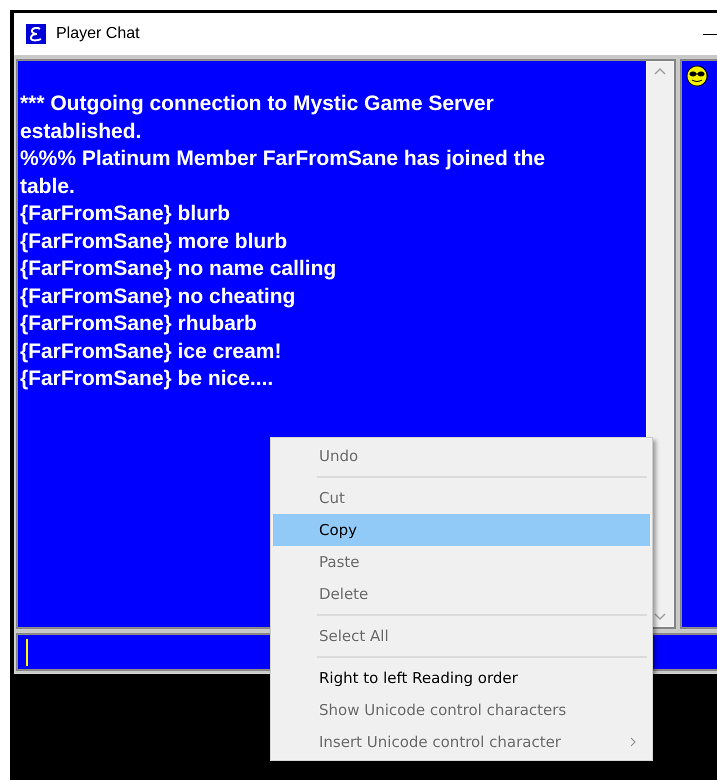  What do you see at coordinates (36, 34) in the screenshot?
I see `app-logo-icon` at bounding box center [36, 34].